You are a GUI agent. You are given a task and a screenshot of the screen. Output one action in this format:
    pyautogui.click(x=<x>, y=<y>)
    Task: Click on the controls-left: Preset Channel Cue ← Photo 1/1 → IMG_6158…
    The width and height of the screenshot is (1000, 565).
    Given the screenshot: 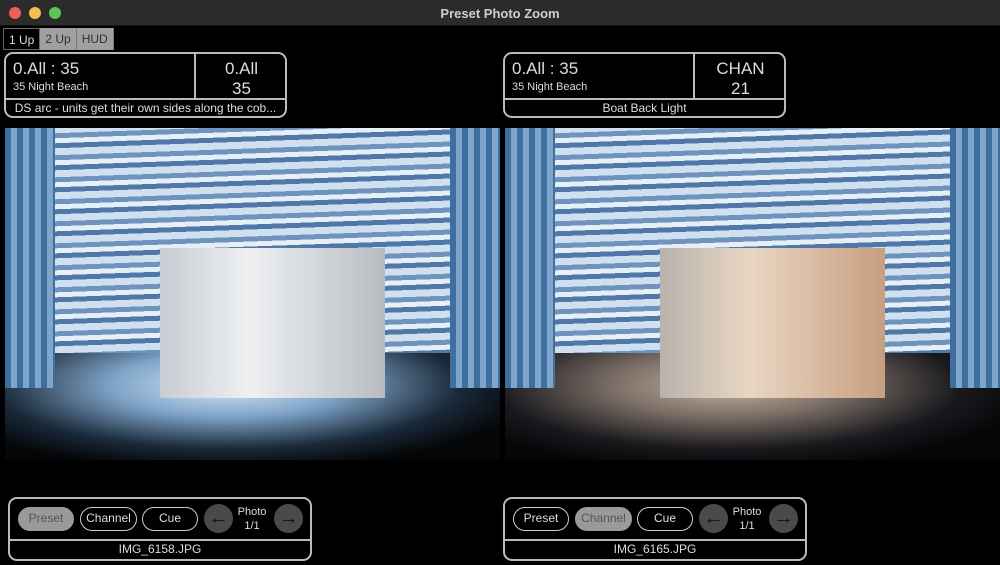 What is the action you would take?
    pyautogui.click(x=160, y=529)
    